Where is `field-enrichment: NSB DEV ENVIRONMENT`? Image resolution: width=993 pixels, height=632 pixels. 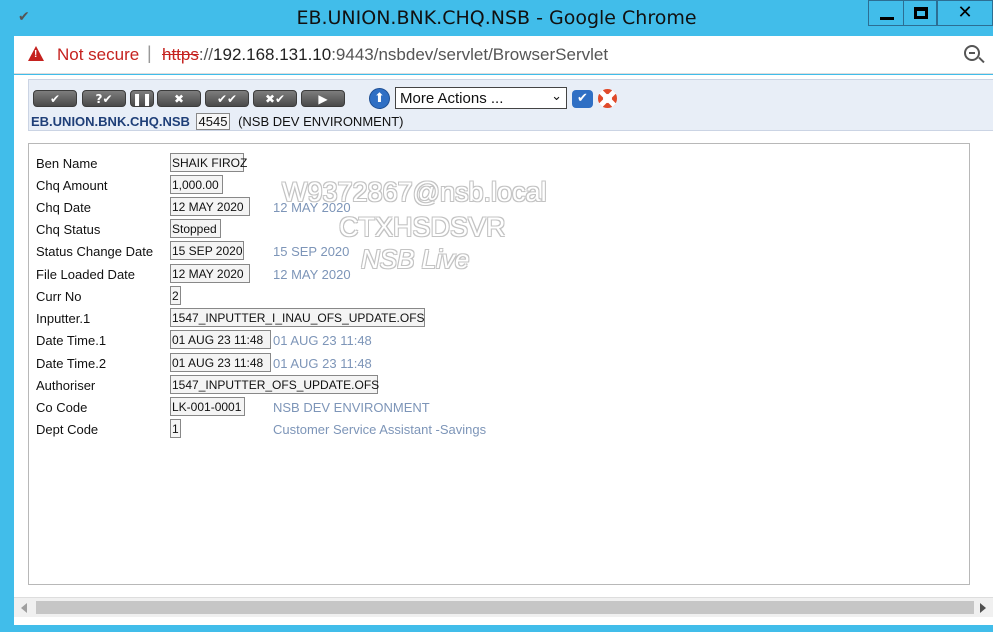
field-enrichment: NSB DEV ENVIRONMENT is located at coordinates (351, 407).